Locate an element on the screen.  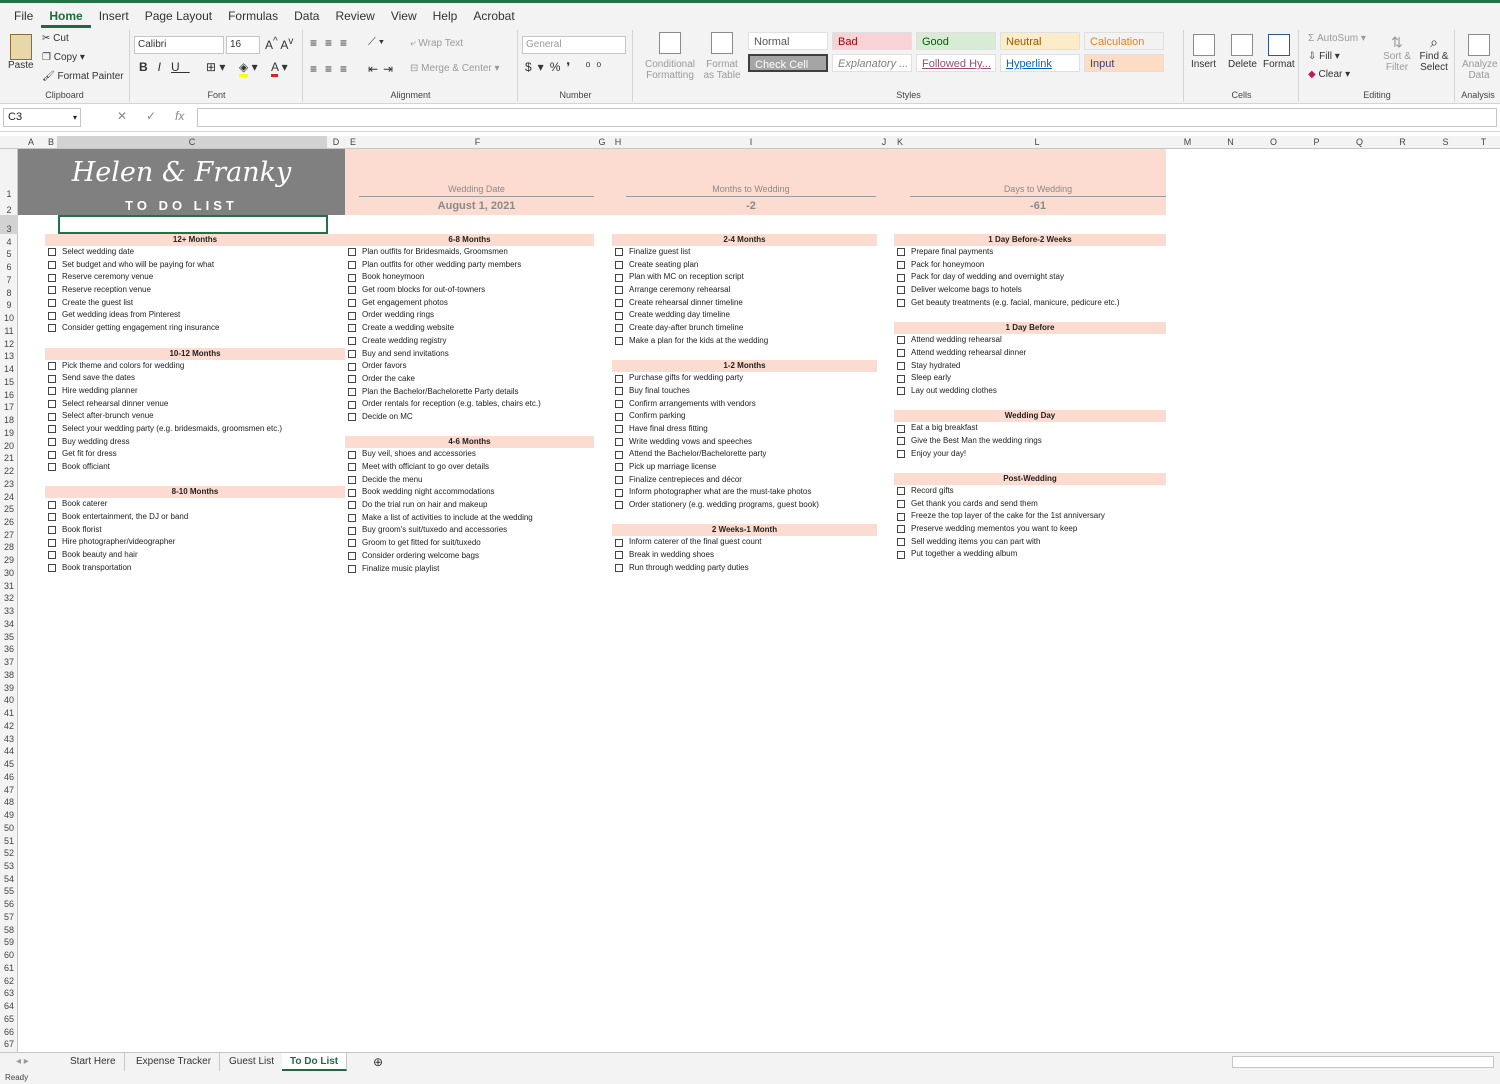
column-header-q: Q is located at coordinates (1359, 142).